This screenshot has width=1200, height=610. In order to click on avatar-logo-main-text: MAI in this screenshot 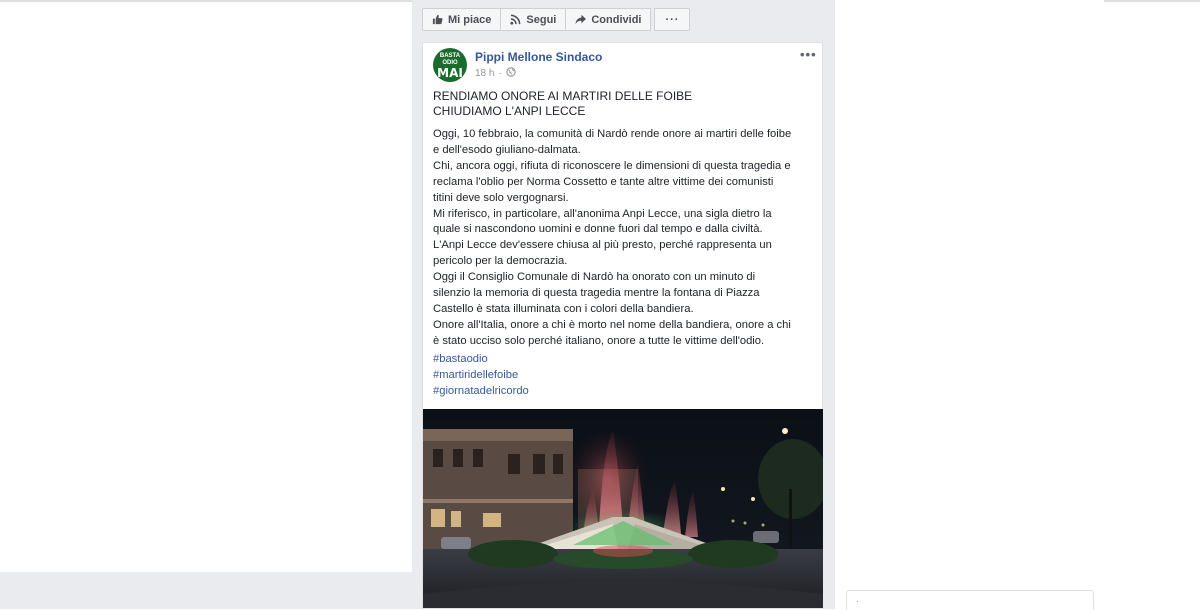, I will do `click(450, 73)`.